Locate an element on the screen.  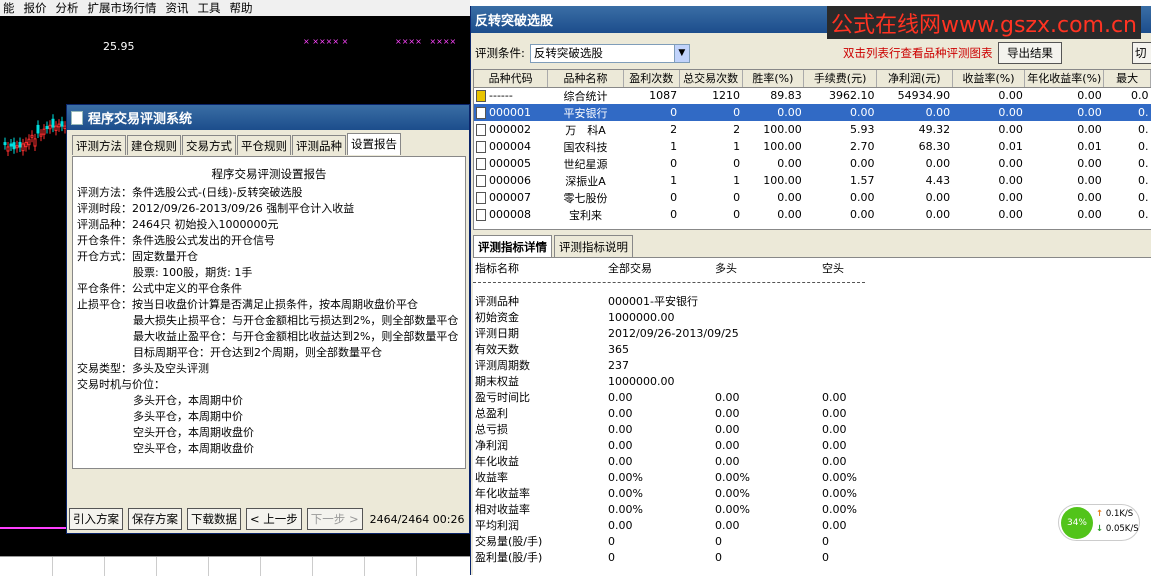
prev-step-button: < 上一步 is located at coordinates (274, 519).